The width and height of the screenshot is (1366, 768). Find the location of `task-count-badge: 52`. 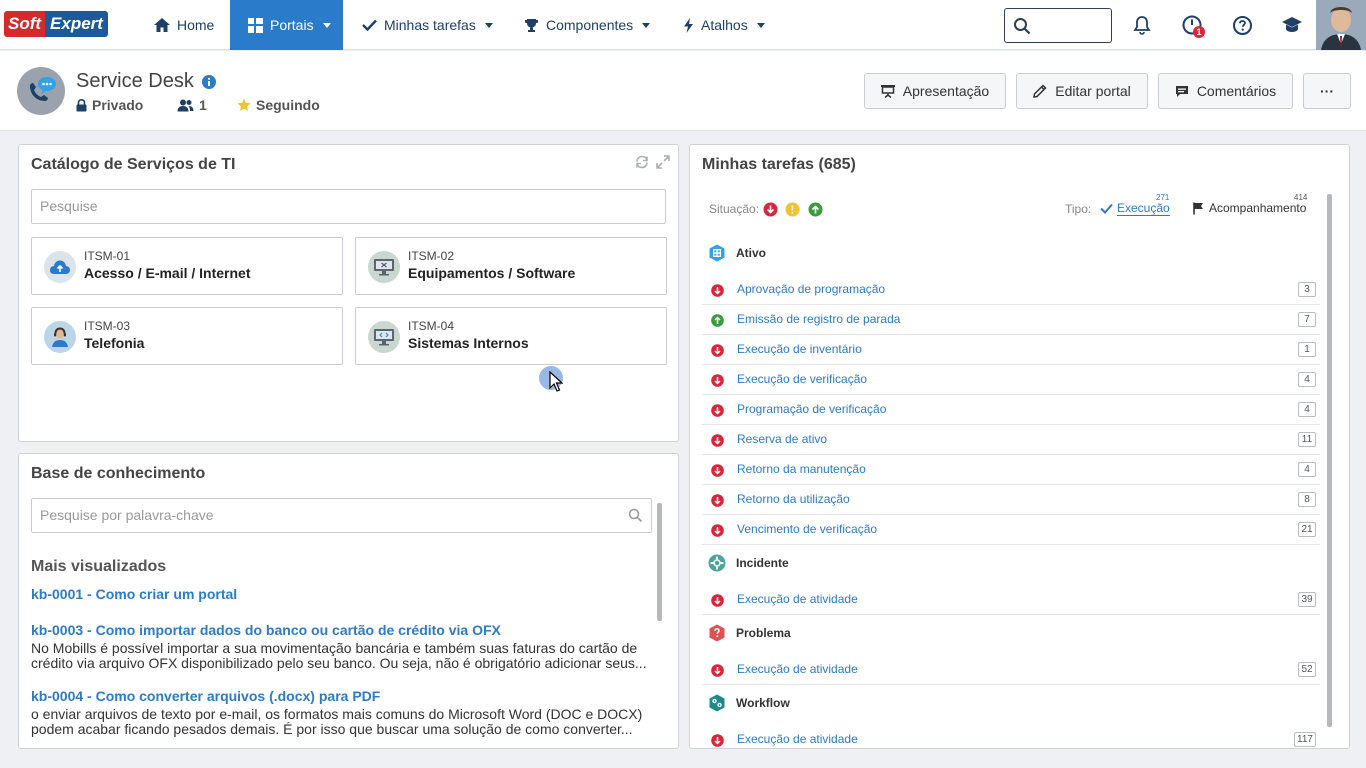

task-count-badge: 52 is located at coordinates (1307, 669).